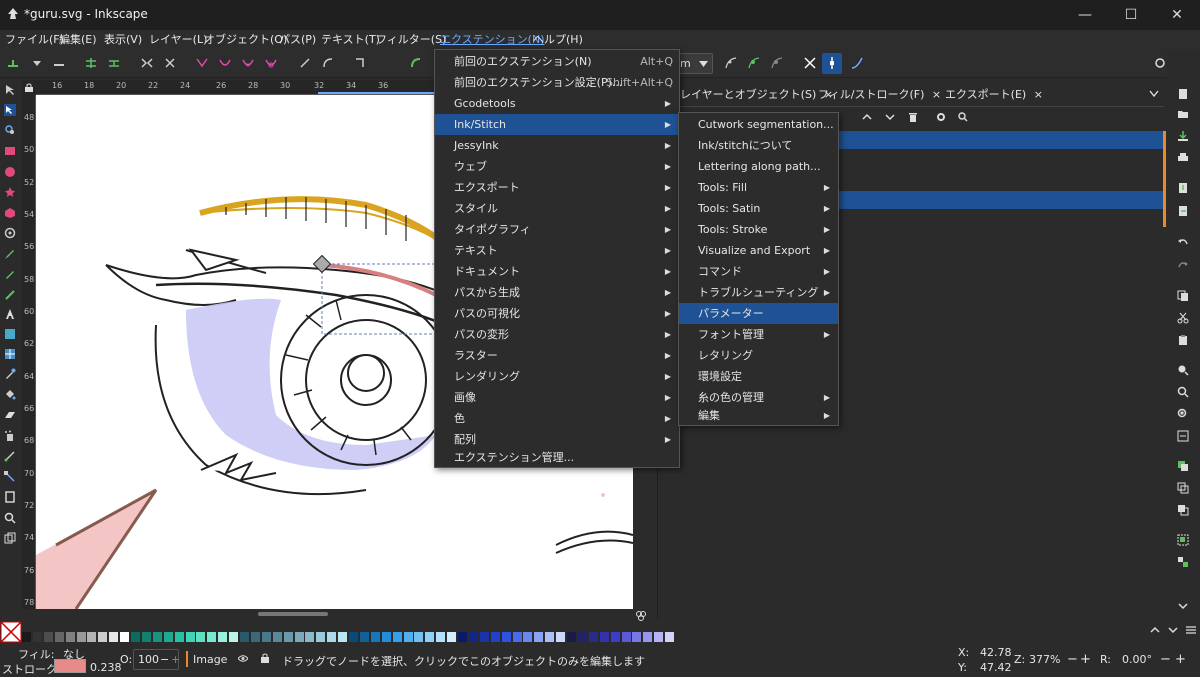 The image size is (1200, 677). What do you see at coordinates (416, 63) in the screenshot?
I see `stroke-to-path-icon` at bounding box center [416, 63].